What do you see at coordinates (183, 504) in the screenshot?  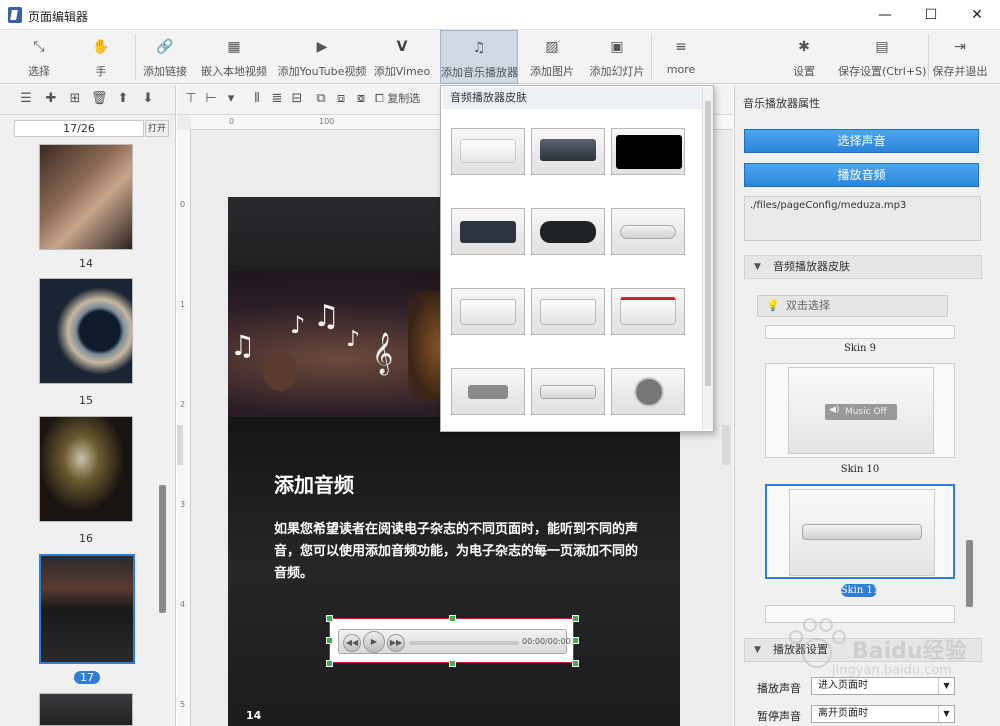 I see `ruler-tick-label: 3` at bounding box center [183, 504].